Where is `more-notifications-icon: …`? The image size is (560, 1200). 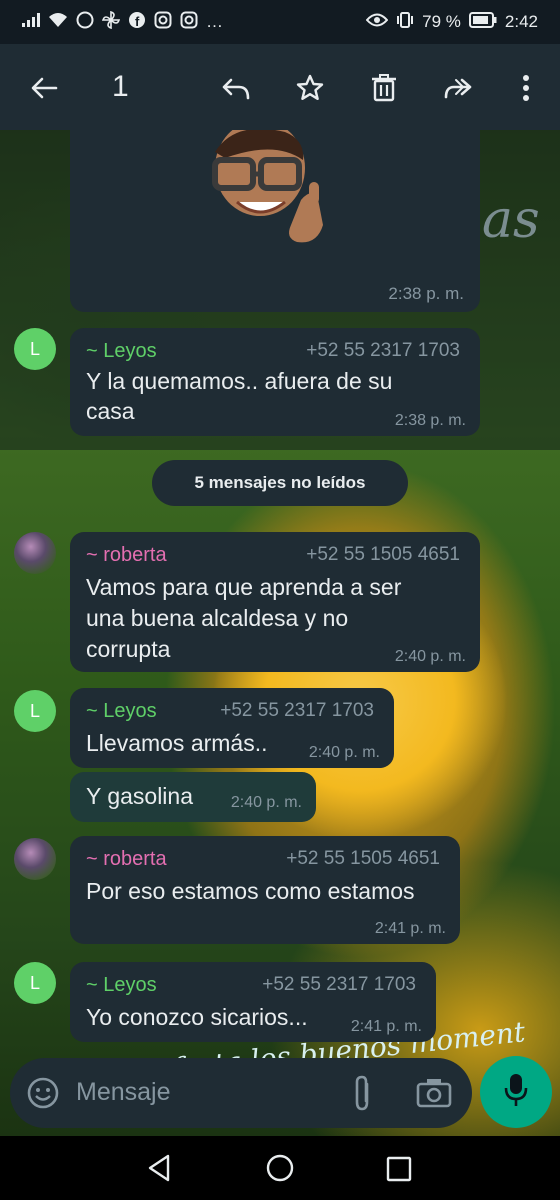
more-notifications-icon: … is located at coordinates (214, 21).